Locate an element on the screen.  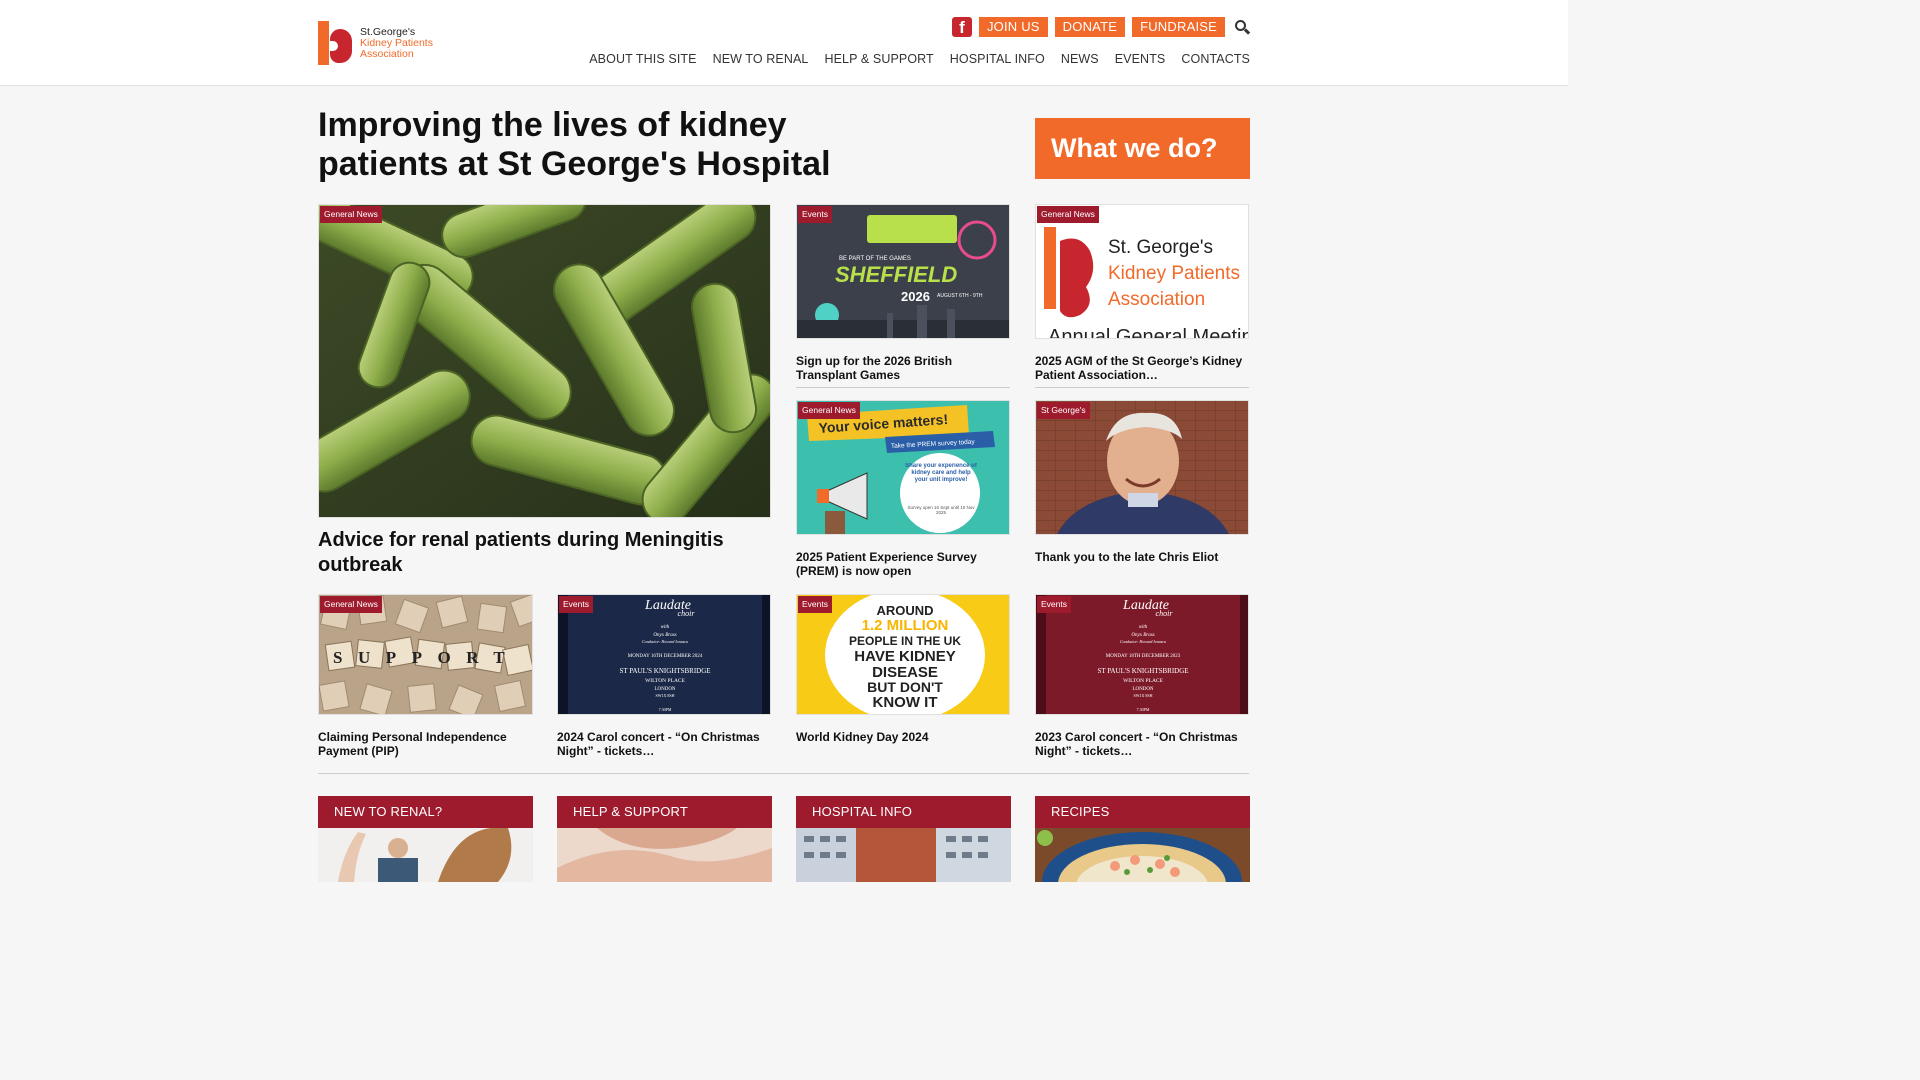
nav-help-support: HELP & SUPPORT is located at coordinates (878, 59).